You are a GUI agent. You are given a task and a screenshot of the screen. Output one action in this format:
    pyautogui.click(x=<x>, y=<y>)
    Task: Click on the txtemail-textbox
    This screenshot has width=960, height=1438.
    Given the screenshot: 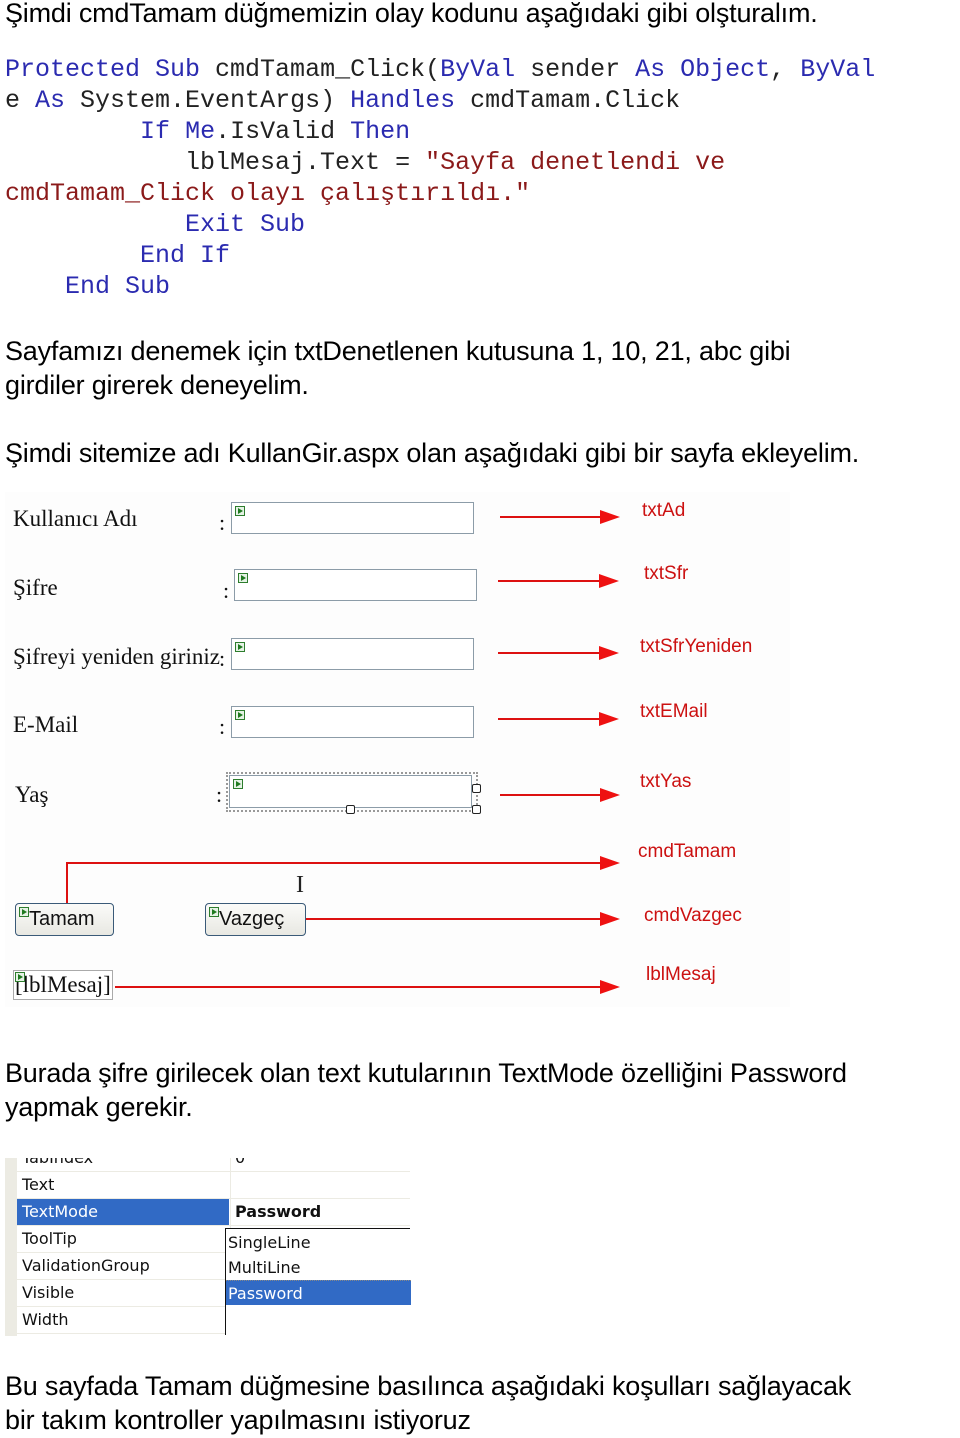 What is the action you would take?
    pyautogui.click(x=352, y=722)
    